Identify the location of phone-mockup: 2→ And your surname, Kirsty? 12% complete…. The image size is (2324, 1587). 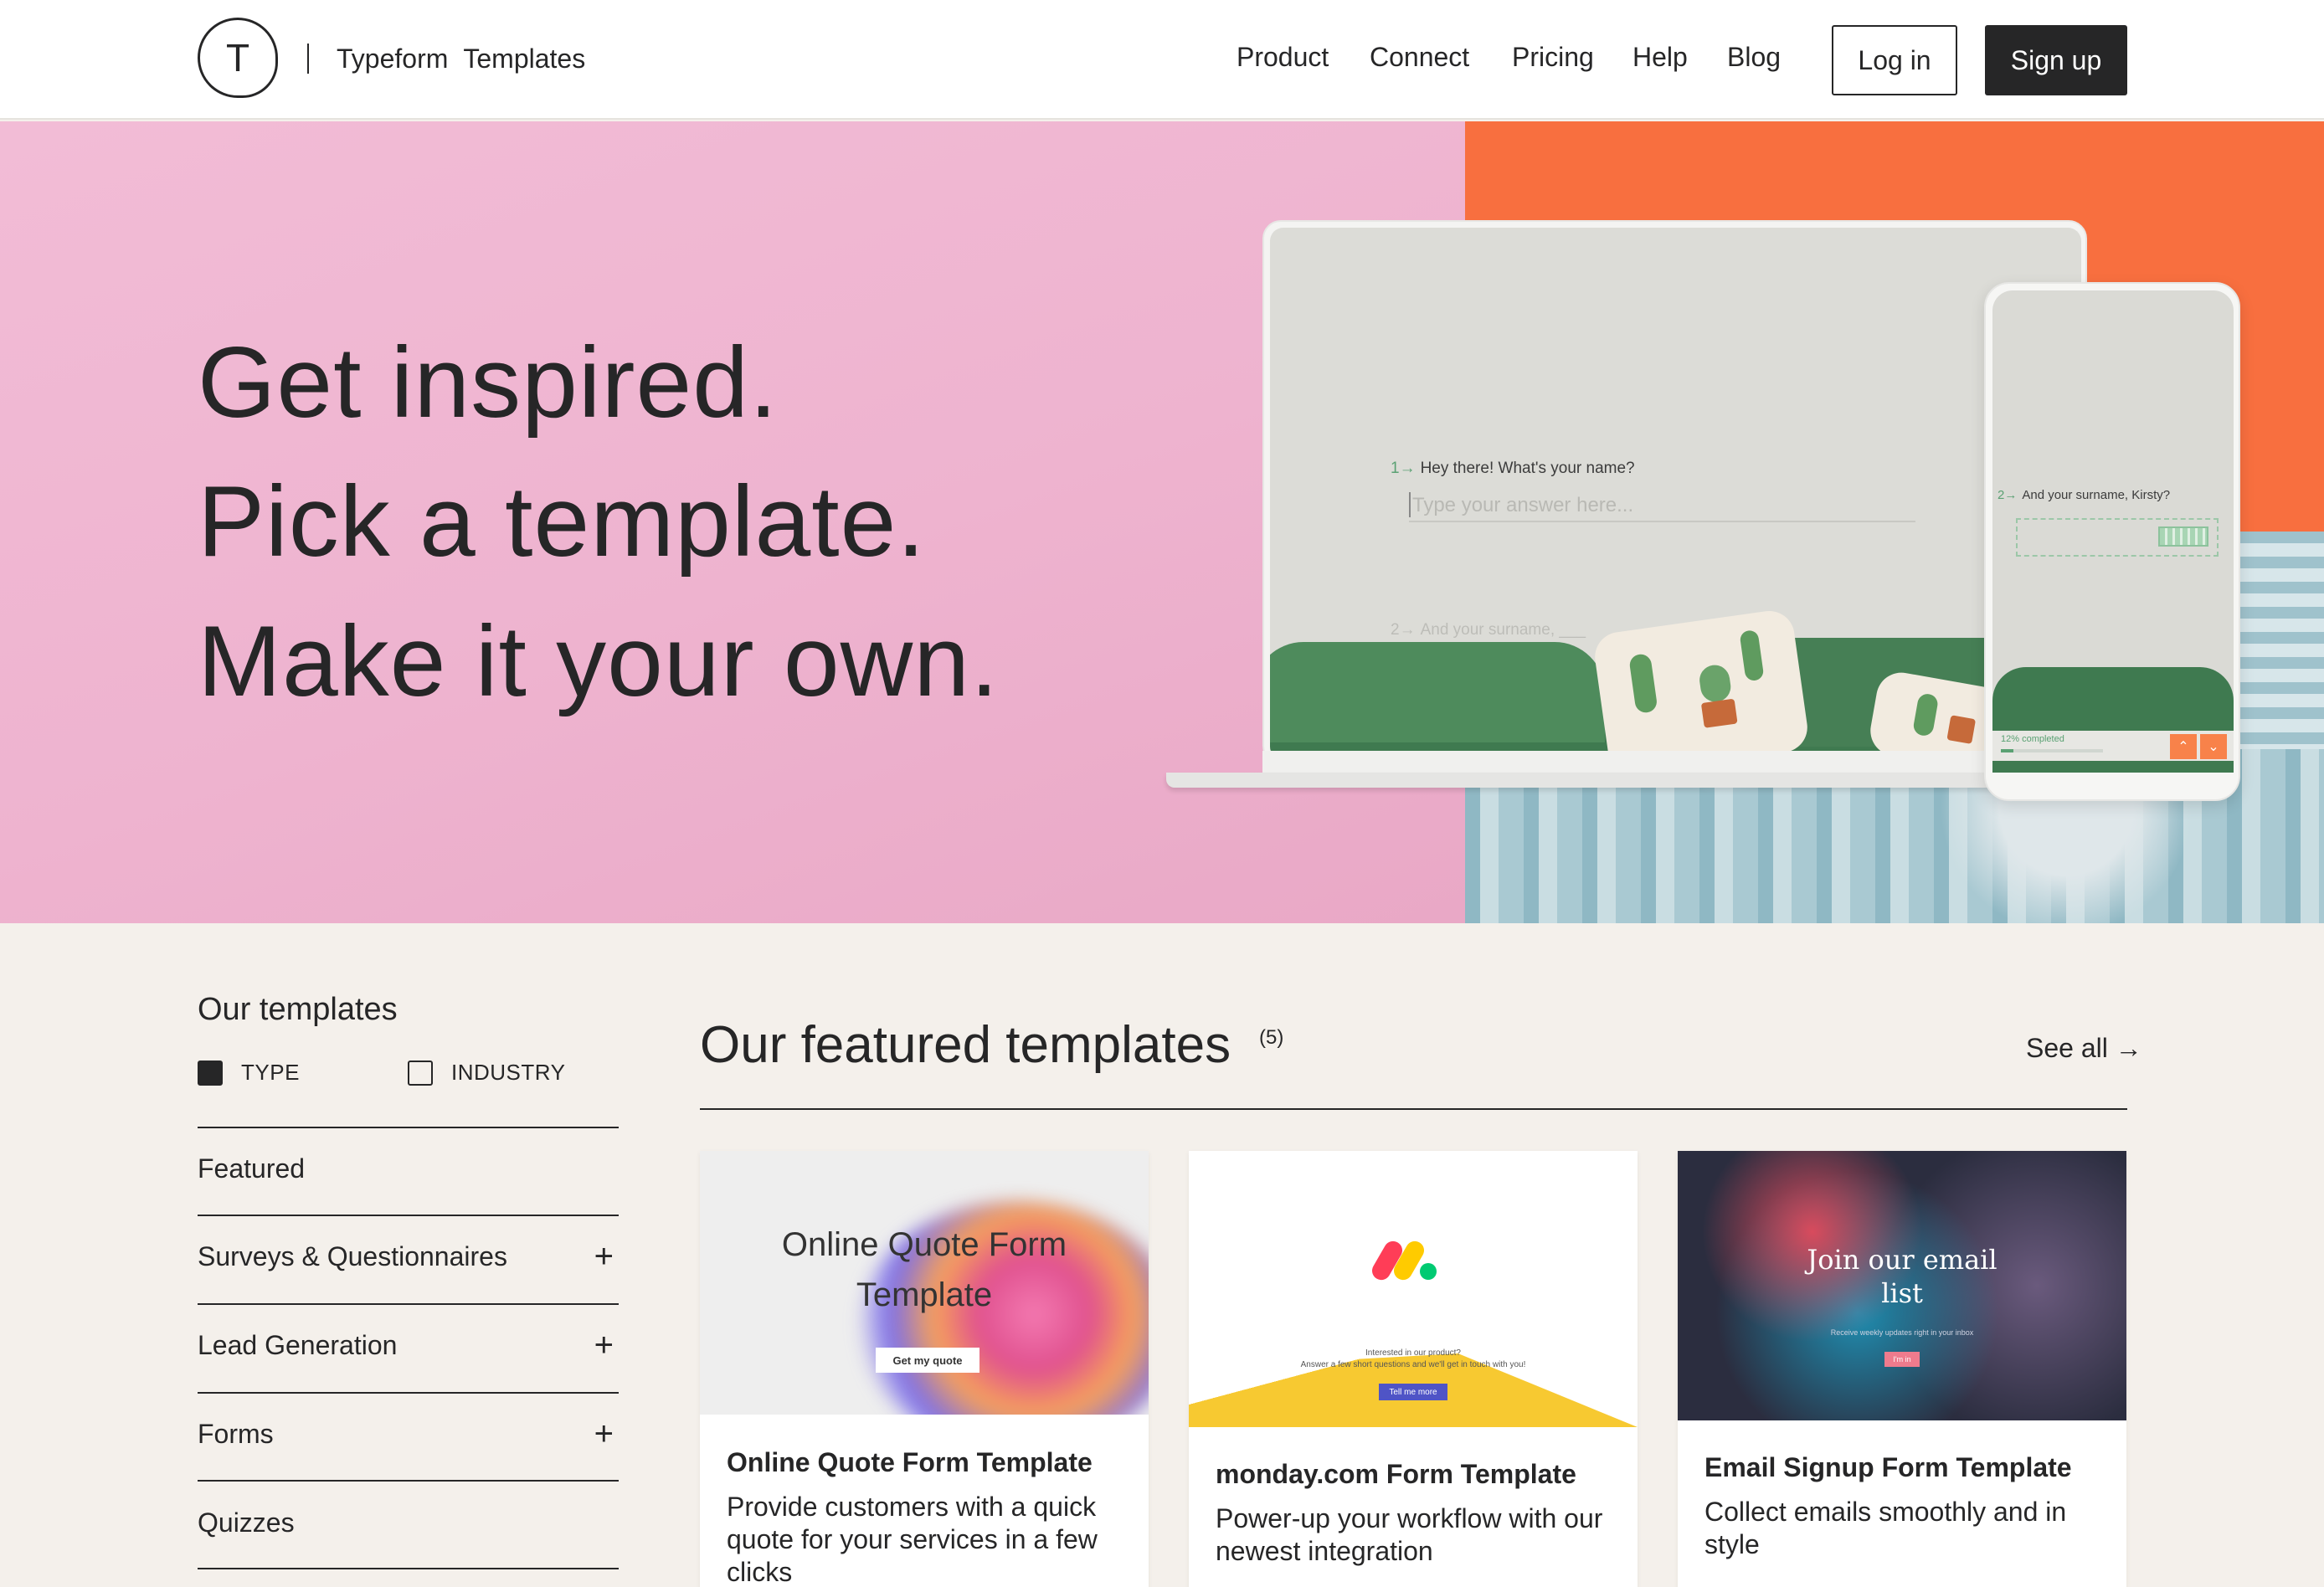
(2112, 541).